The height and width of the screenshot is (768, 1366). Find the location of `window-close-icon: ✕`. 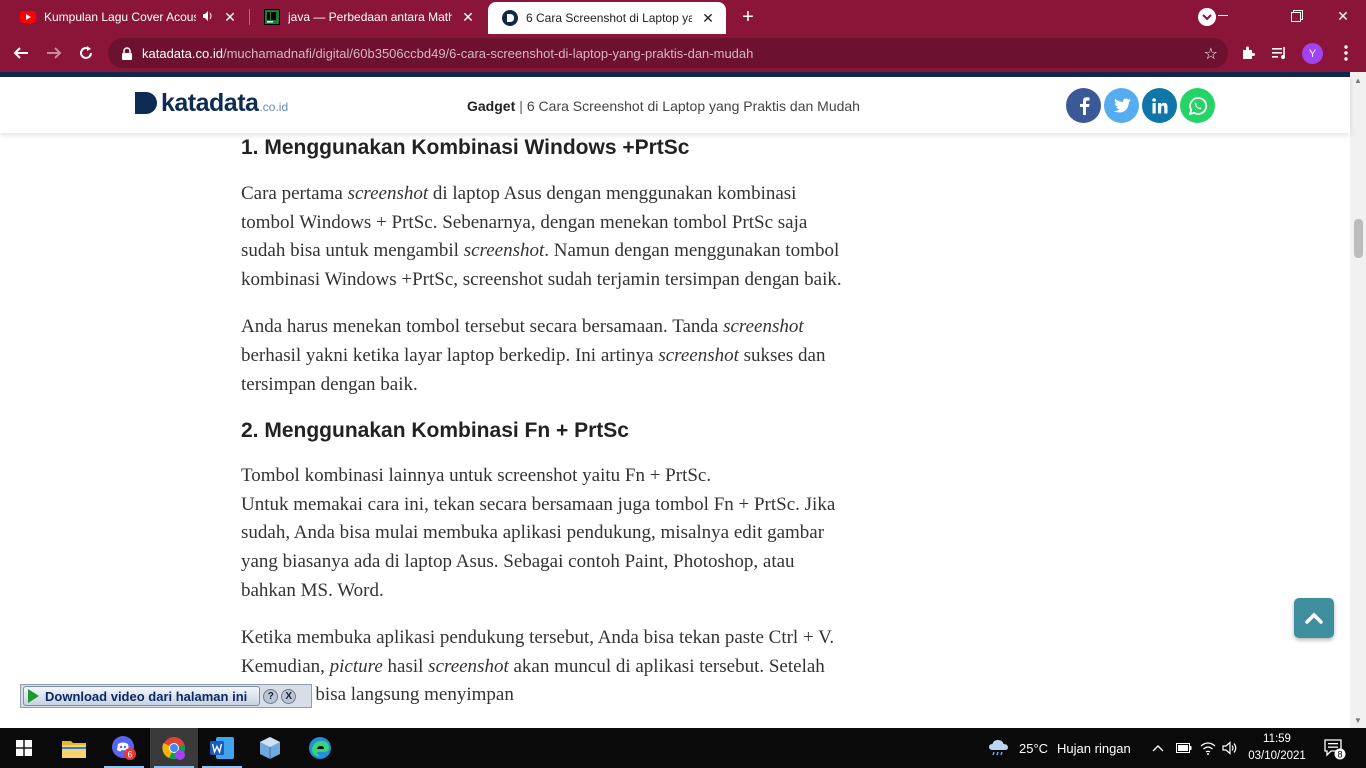

window-close-icon: ✕ is located at coordinates (1343, 16).